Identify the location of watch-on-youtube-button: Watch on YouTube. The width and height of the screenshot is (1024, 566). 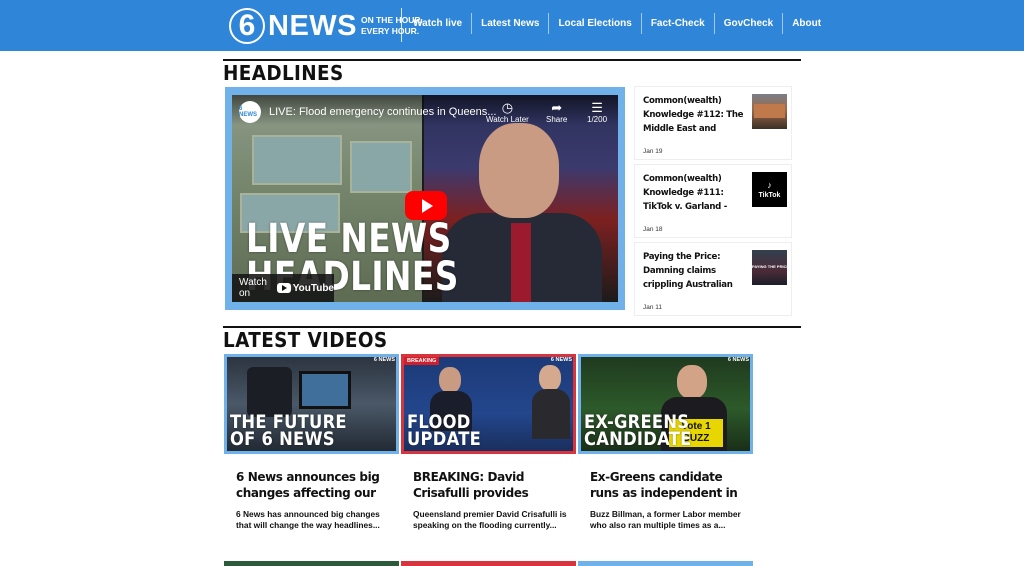
(283, 288).